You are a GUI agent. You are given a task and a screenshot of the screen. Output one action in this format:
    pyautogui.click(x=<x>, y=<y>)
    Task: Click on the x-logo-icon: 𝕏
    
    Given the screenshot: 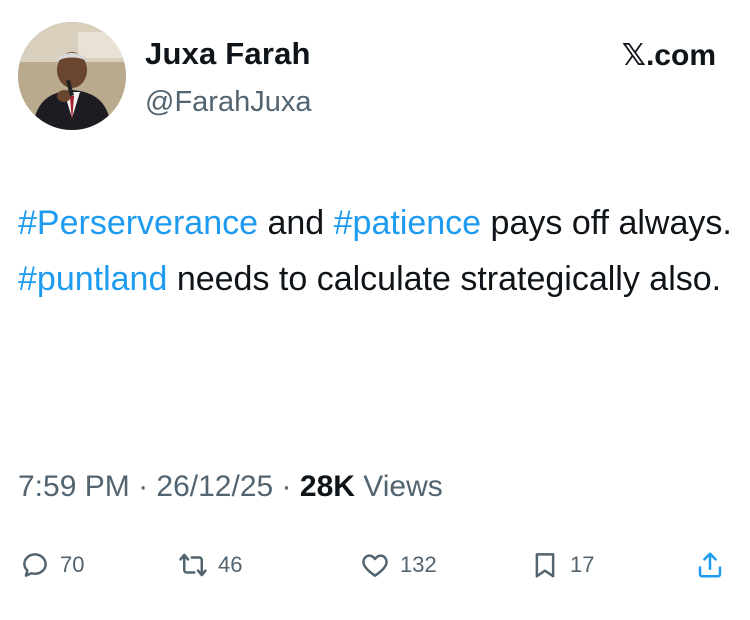 What is the action you would take?
    pyautogui.click(x=633, y=55)
    